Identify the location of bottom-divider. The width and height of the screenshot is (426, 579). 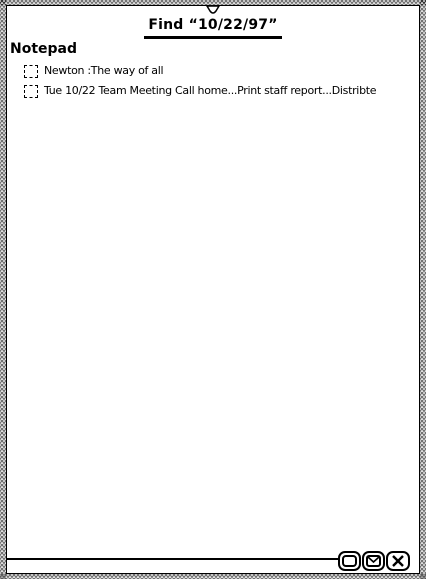
(173, 559).